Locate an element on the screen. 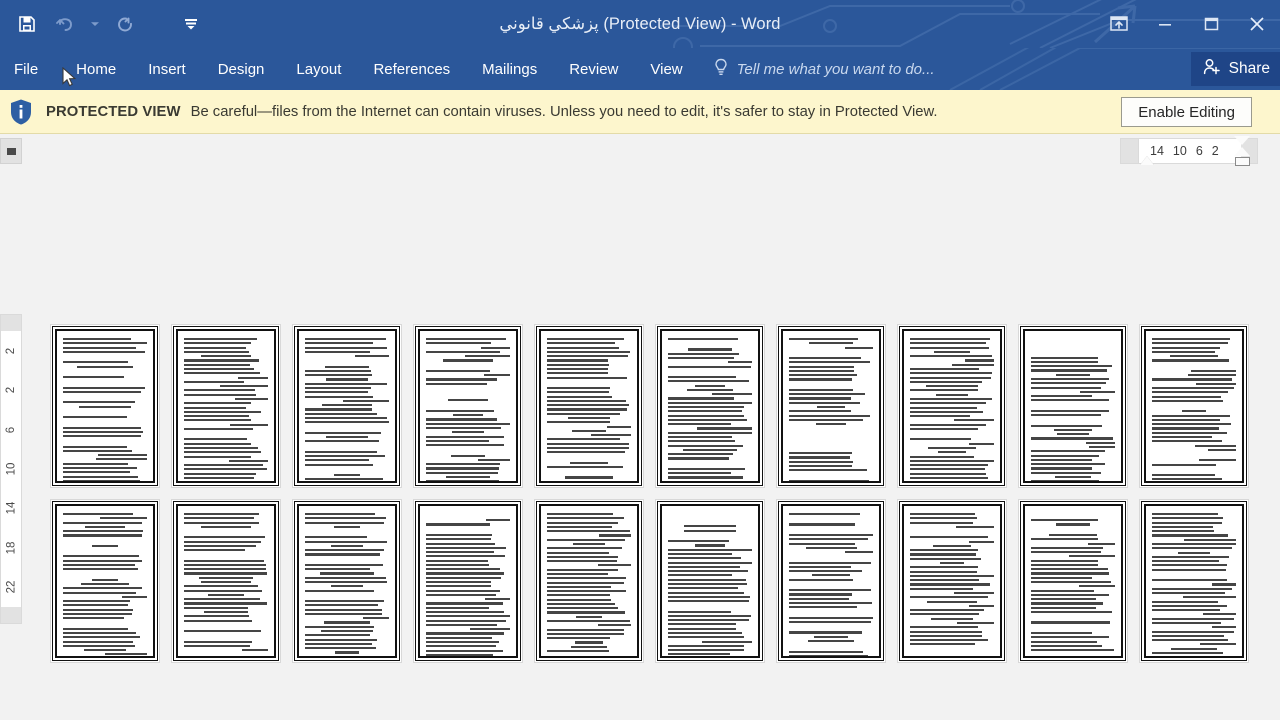  quick-access-toolbar is located at coordinates (105, 24).